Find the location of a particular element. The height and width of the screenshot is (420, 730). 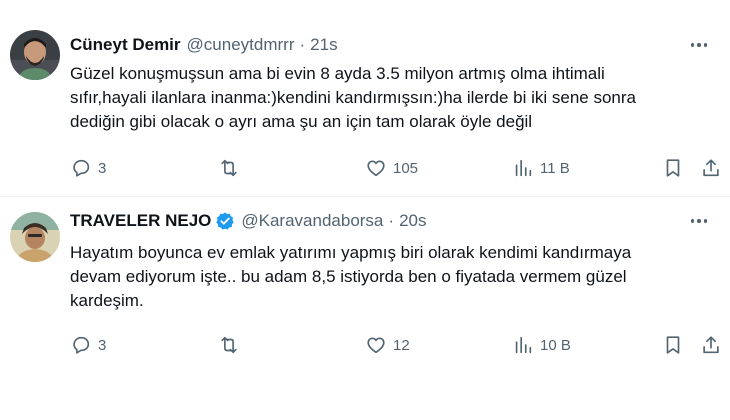

like-count: 105 is located at coordinates (406, 168).